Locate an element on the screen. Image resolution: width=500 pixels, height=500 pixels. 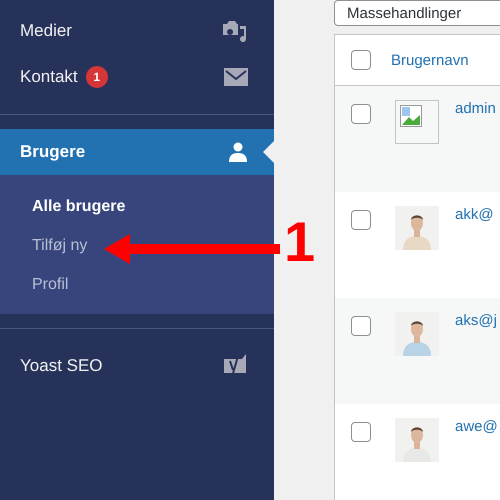
username-link: akk@ is located at coordinates (474, 214).